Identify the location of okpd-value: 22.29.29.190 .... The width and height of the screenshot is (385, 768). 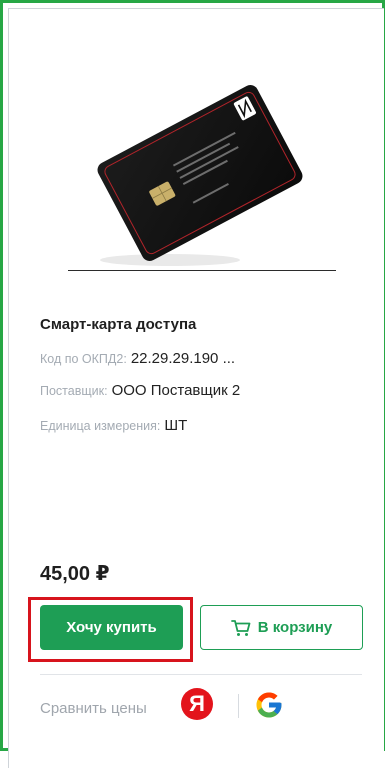
(183, 358).